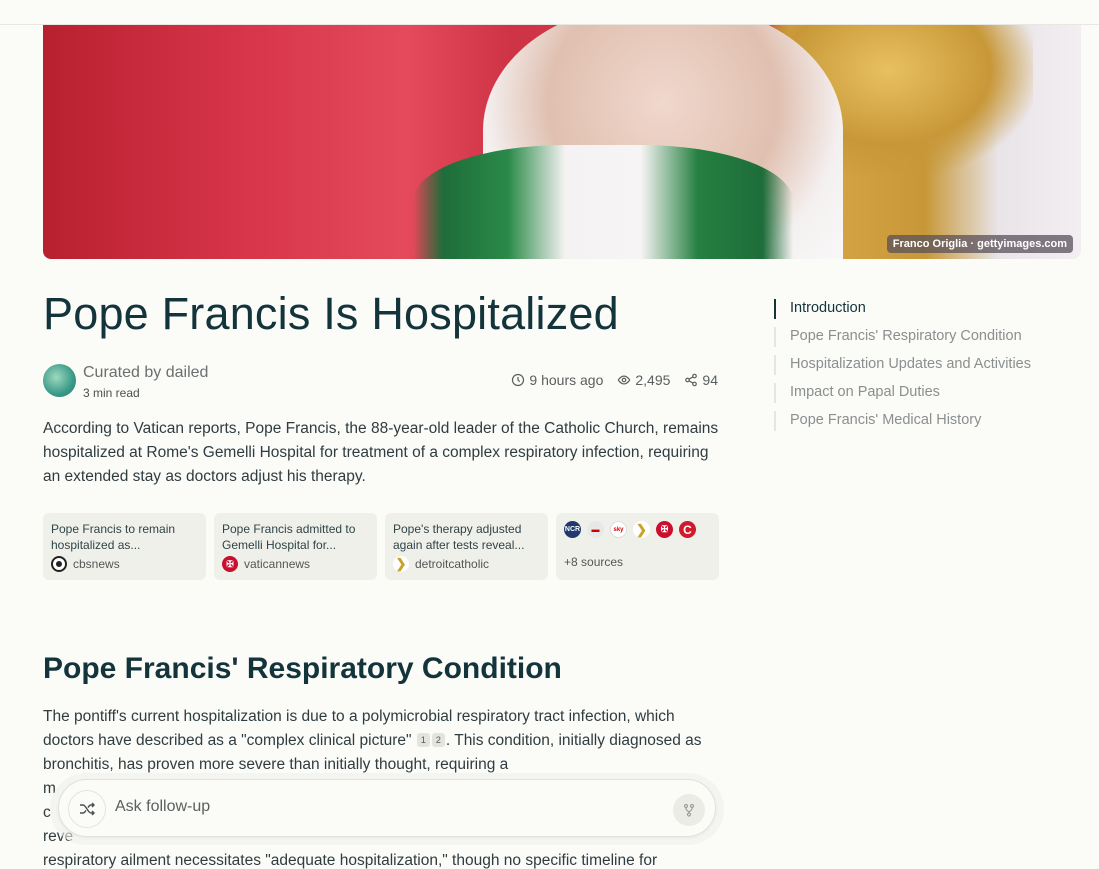 The height and width of the screenshot is (869, 1099). What do you see at coordinates (603, 202) in the screenshot?
I see `hero-stole` at bounding box center [603, 202].